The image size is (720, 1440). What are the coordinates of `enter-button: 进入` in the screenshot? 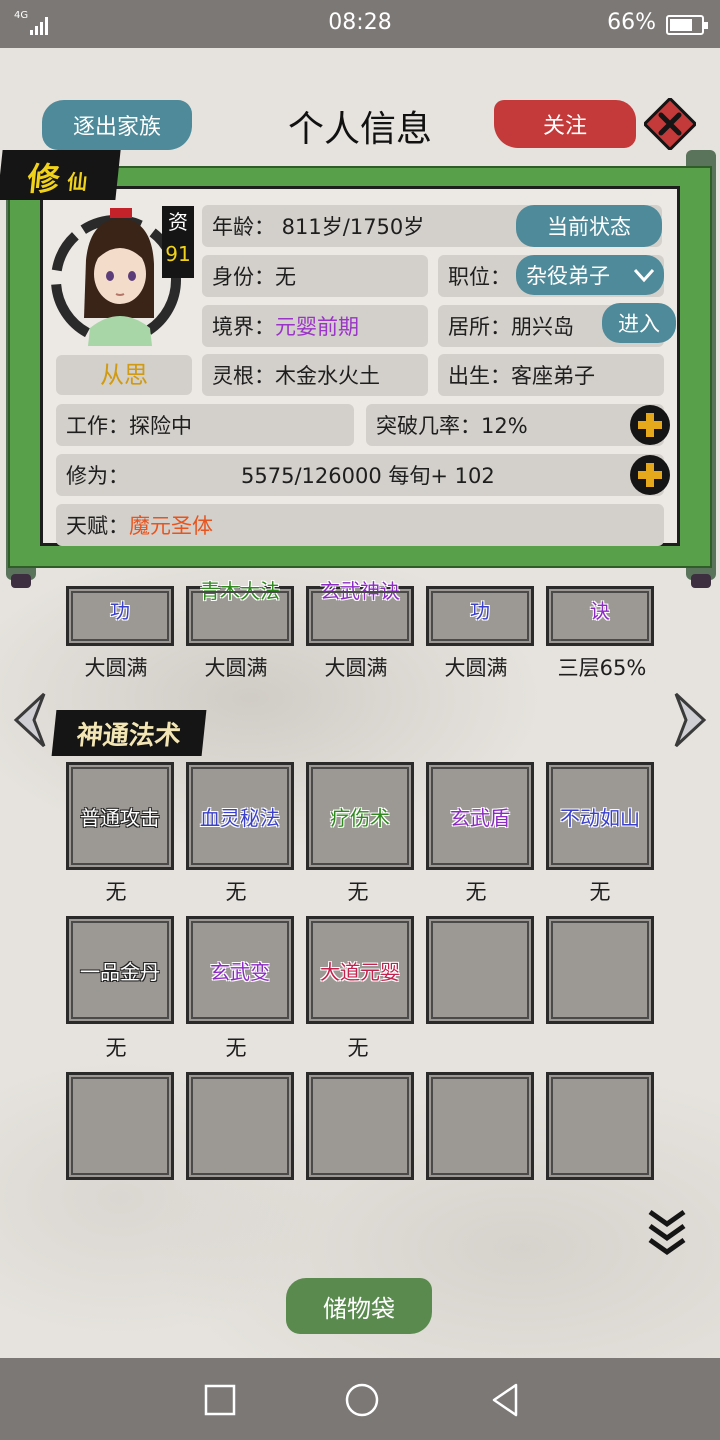 It's located at (639, 323).